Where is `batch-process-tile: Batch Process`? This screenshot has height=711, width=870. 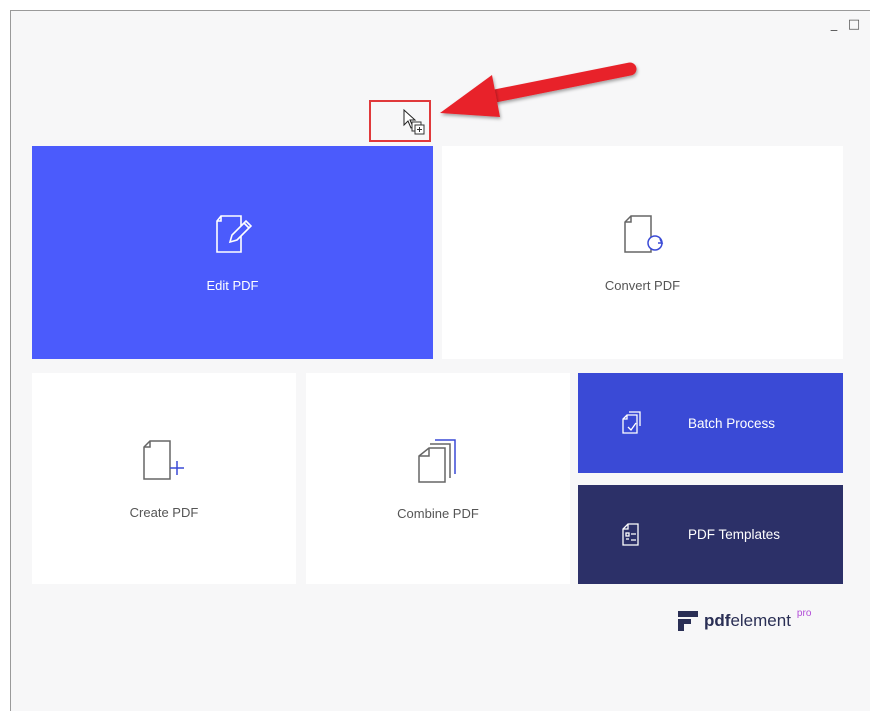 batch-process-tile: Batch Process is located at coordinates (710, 423).